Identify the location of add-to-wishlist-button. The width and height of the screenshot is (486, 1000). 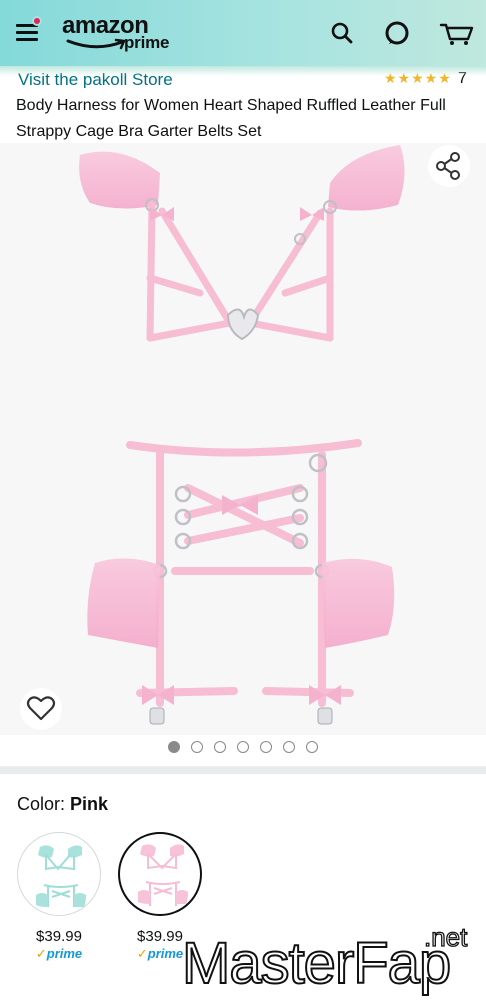
(41, 709).